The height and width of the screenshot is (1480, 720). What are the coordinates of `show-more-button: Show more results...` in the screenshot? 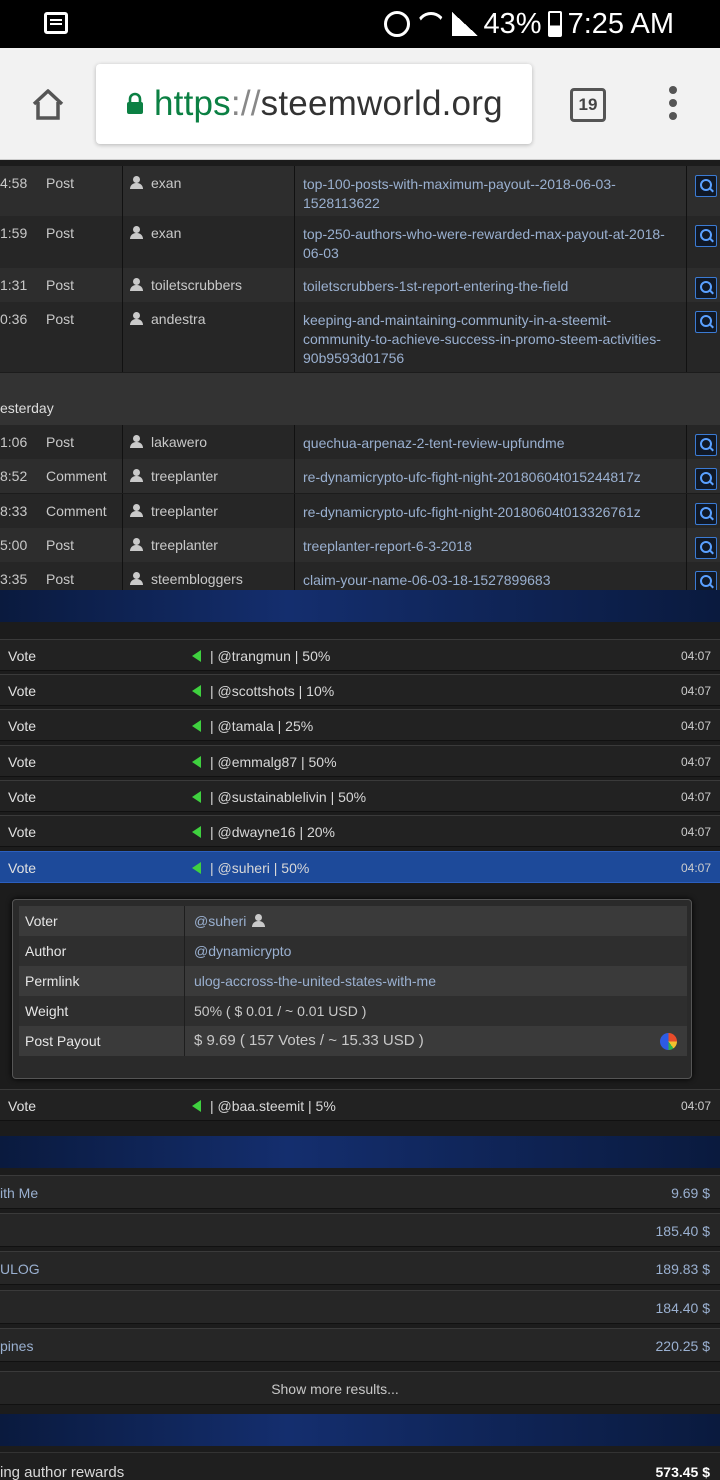 It's located at (360, 1388).